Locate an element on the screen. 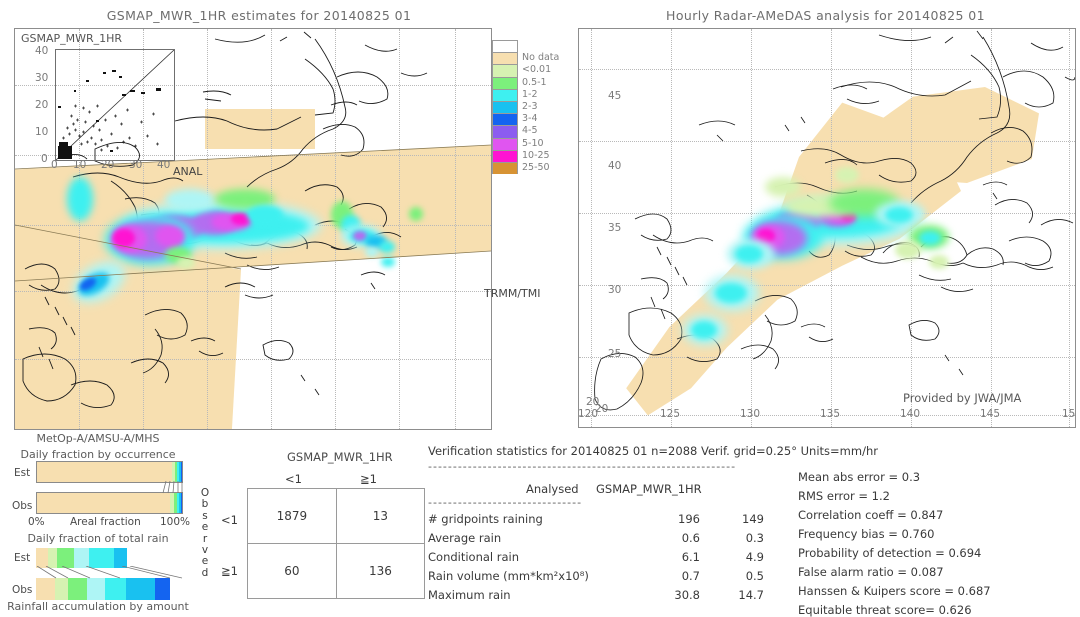  contingency-grid: 1879 13 60 136 is located at coordinates (336, 543).